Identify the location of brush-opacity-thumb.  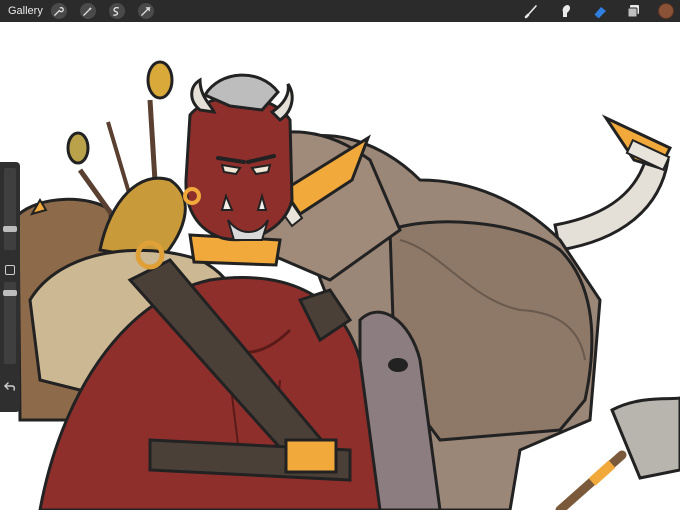
(10, 293).